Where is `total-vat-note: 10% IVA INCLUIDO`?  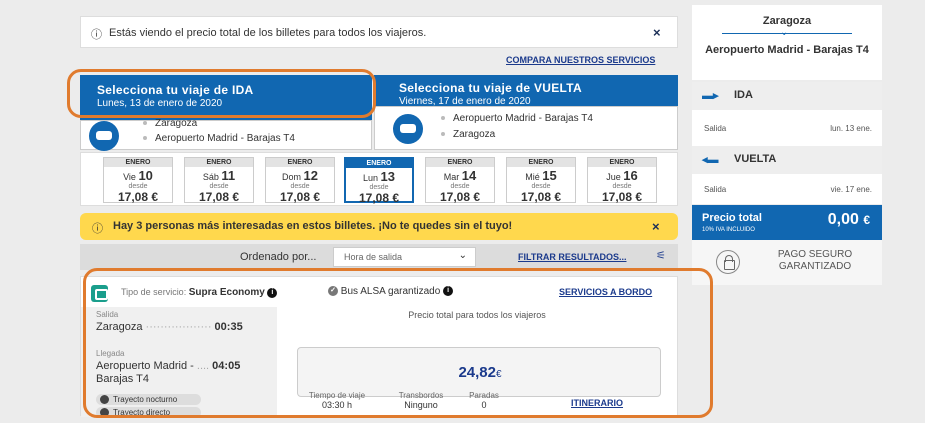
total-vat-note: 10% IVA INCLUIDO is located at coordinates (728, 230).